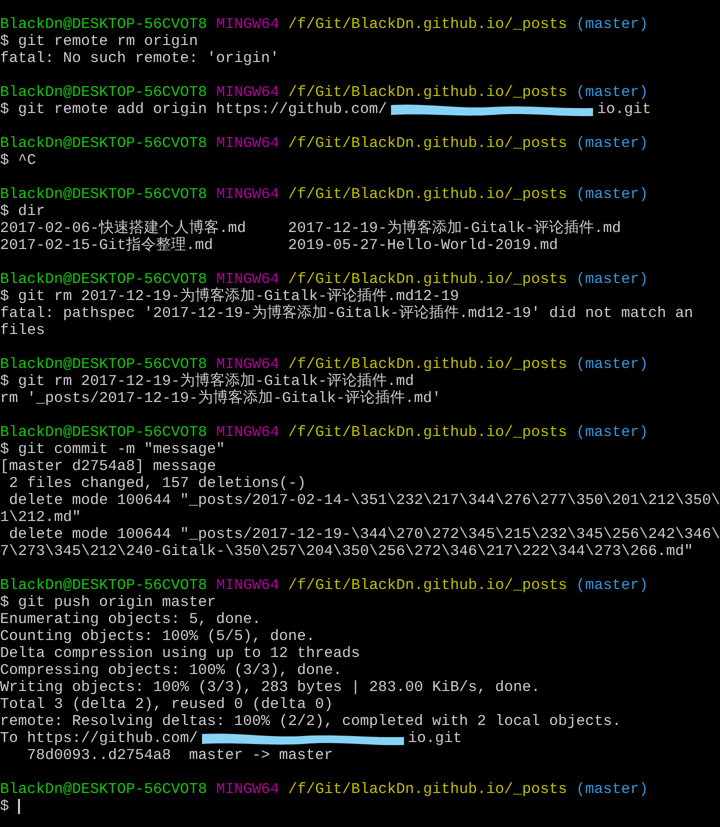 This screenshot has width=720, height=827. I want to click on output-line: Total 3 (delta 2), reused 0 (delta 0), so click(167, 704).